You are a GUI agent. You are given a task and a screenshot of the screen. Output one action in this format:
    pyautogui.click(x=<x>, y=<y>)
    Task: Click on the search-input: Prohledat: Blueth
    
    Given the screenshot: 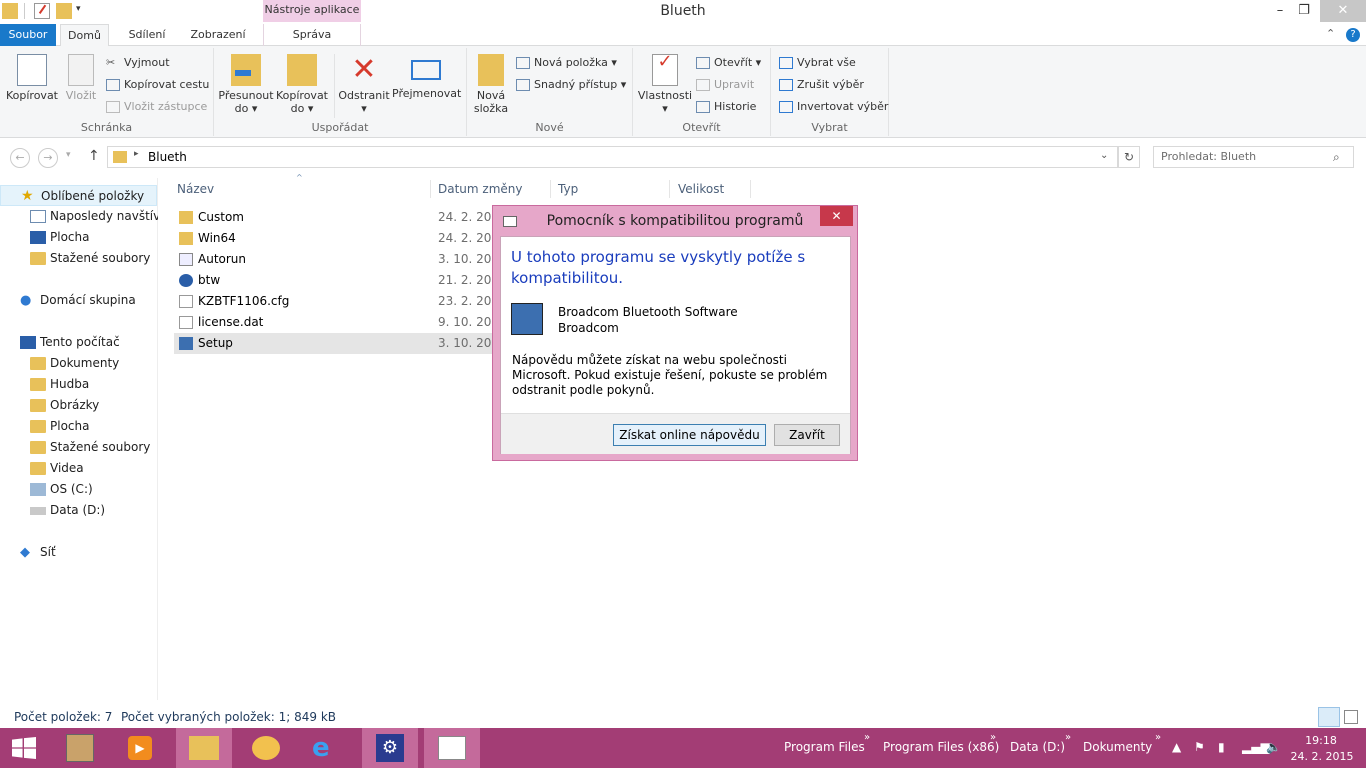 What is the action you would take?
    pyautogui.click(x=1253, y=157)
    